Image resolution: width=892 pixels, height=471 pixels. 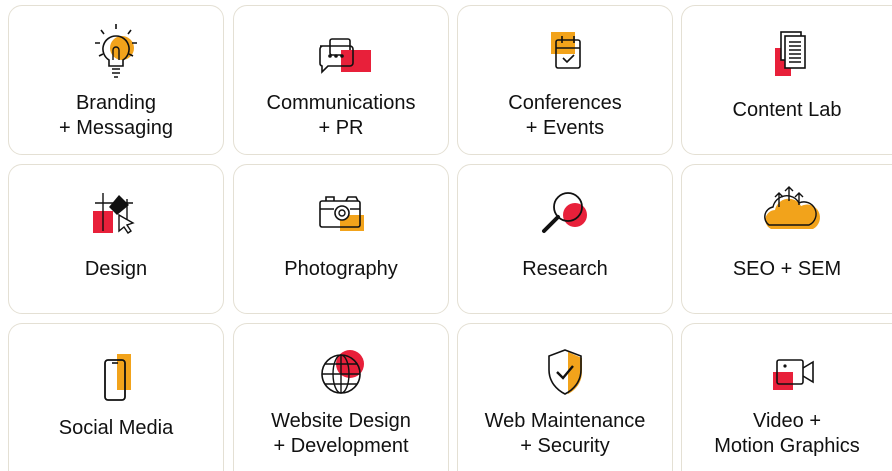 I want to click on service-card-branding: Branding + Messaging, so click(x=116, y=80).